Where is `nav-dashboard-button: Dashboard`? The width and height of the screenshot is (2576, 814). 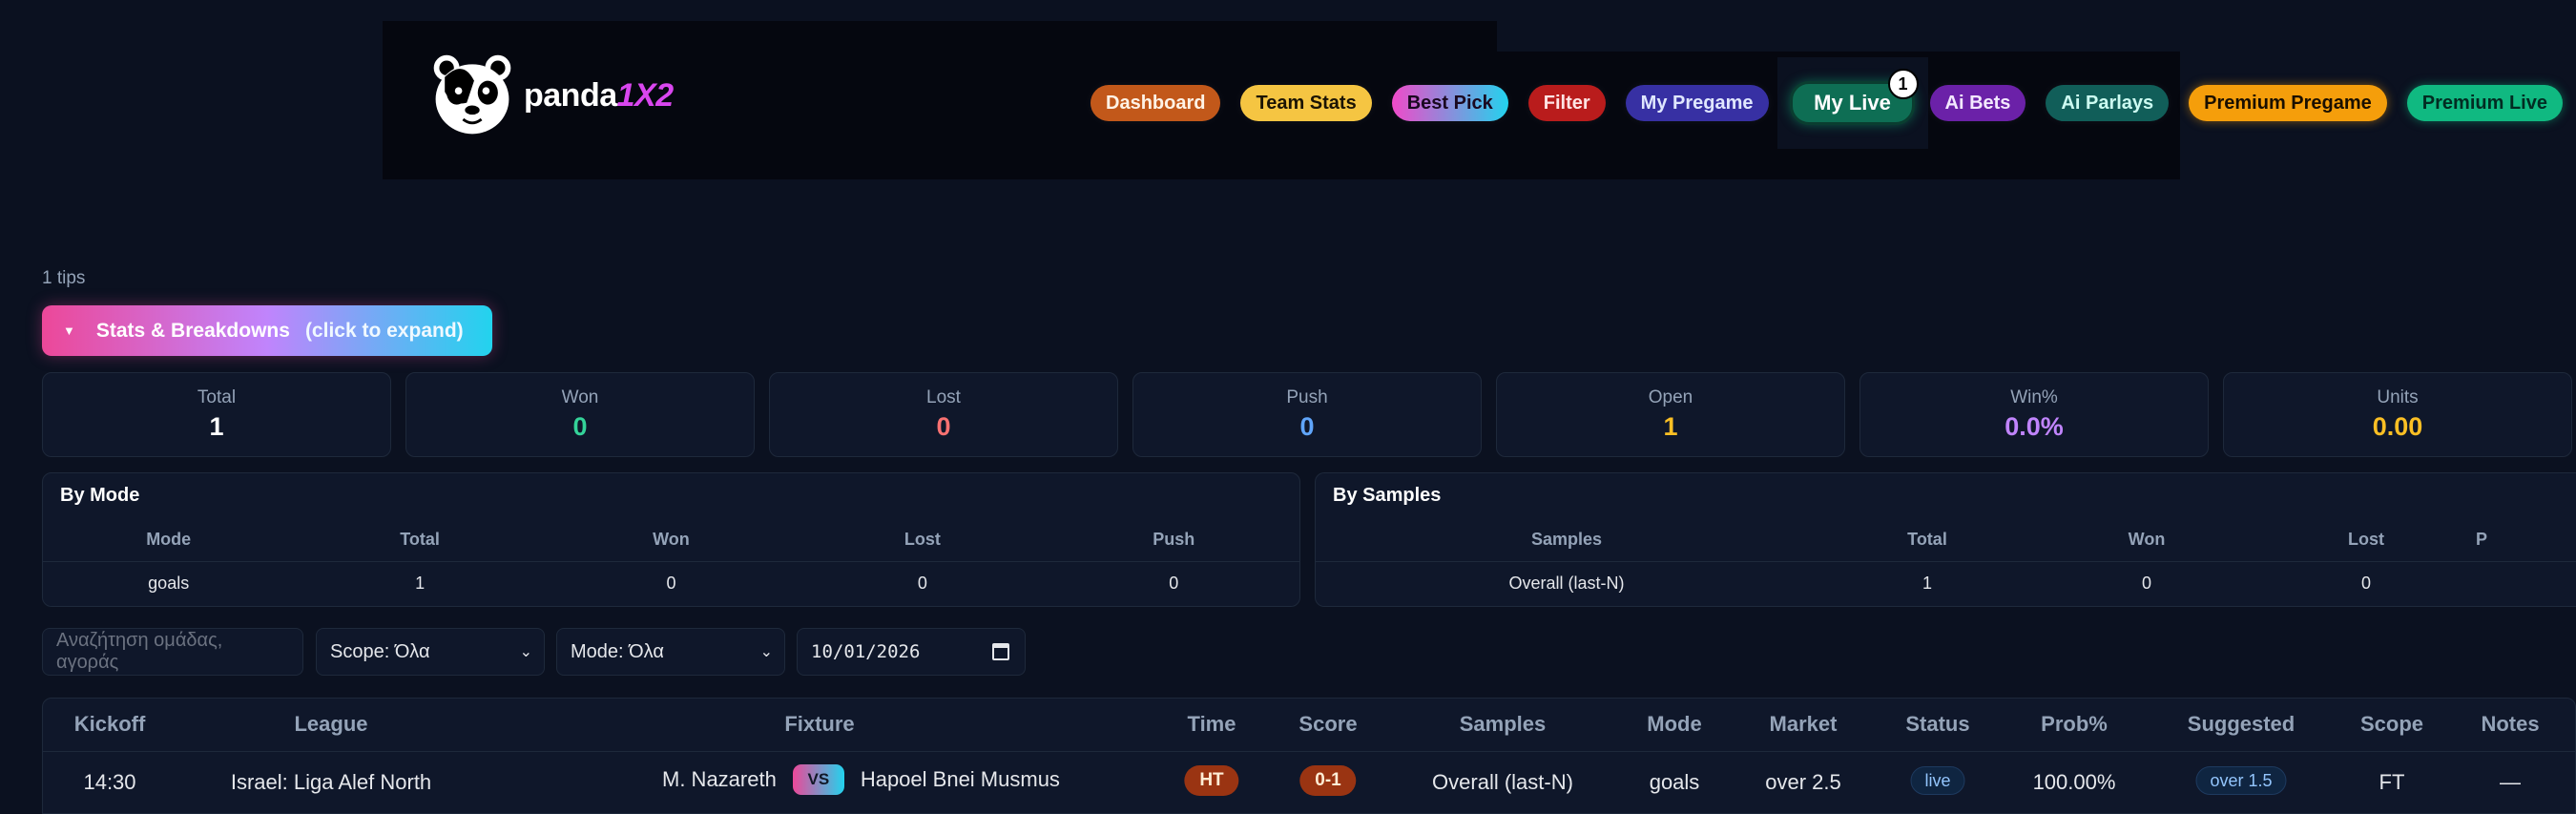
nav-dashboard-button: Dashboard is located at coordinates (1156, 103).